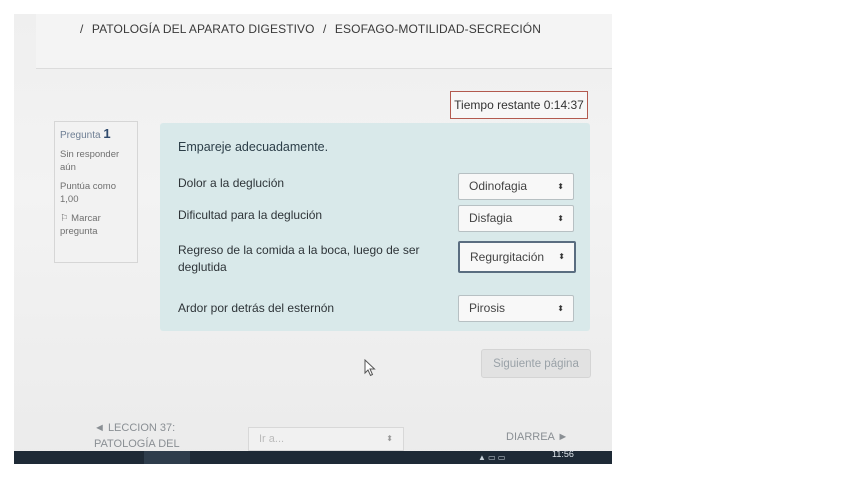  I want to click on pointer-cursor-icon, so click(370, 368).